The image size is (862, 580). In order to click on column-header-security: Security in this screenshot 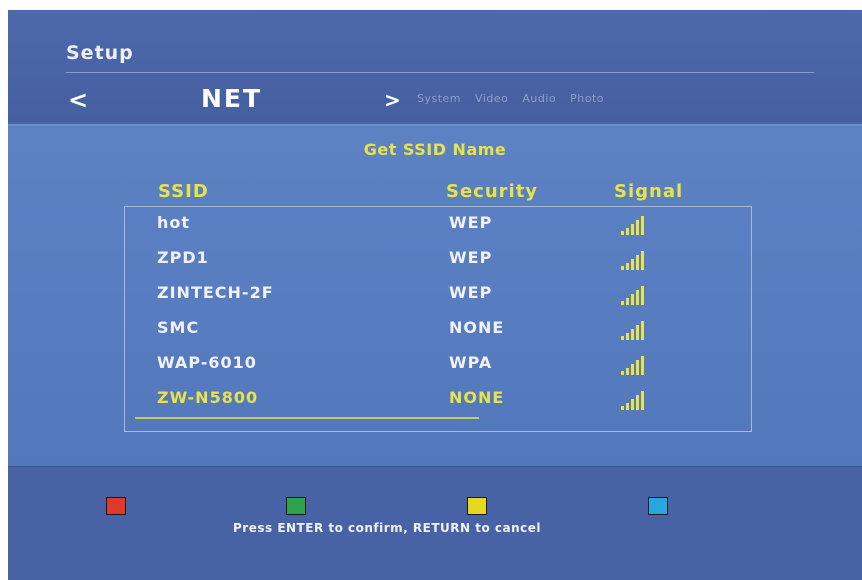, I will do `click(492, 191)`.